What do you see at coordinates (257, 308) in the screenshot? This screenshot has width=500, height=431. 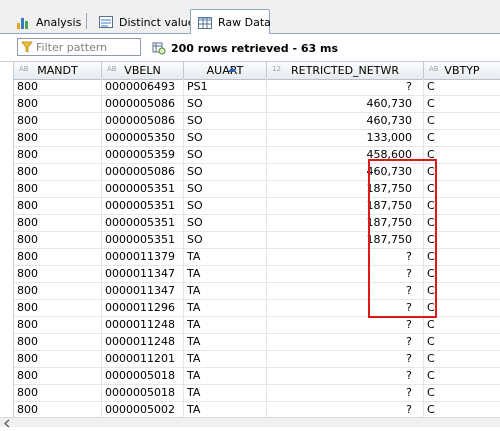 I see `table-row: 800 0000011296 TA? C` at bounding box center [257, 308].